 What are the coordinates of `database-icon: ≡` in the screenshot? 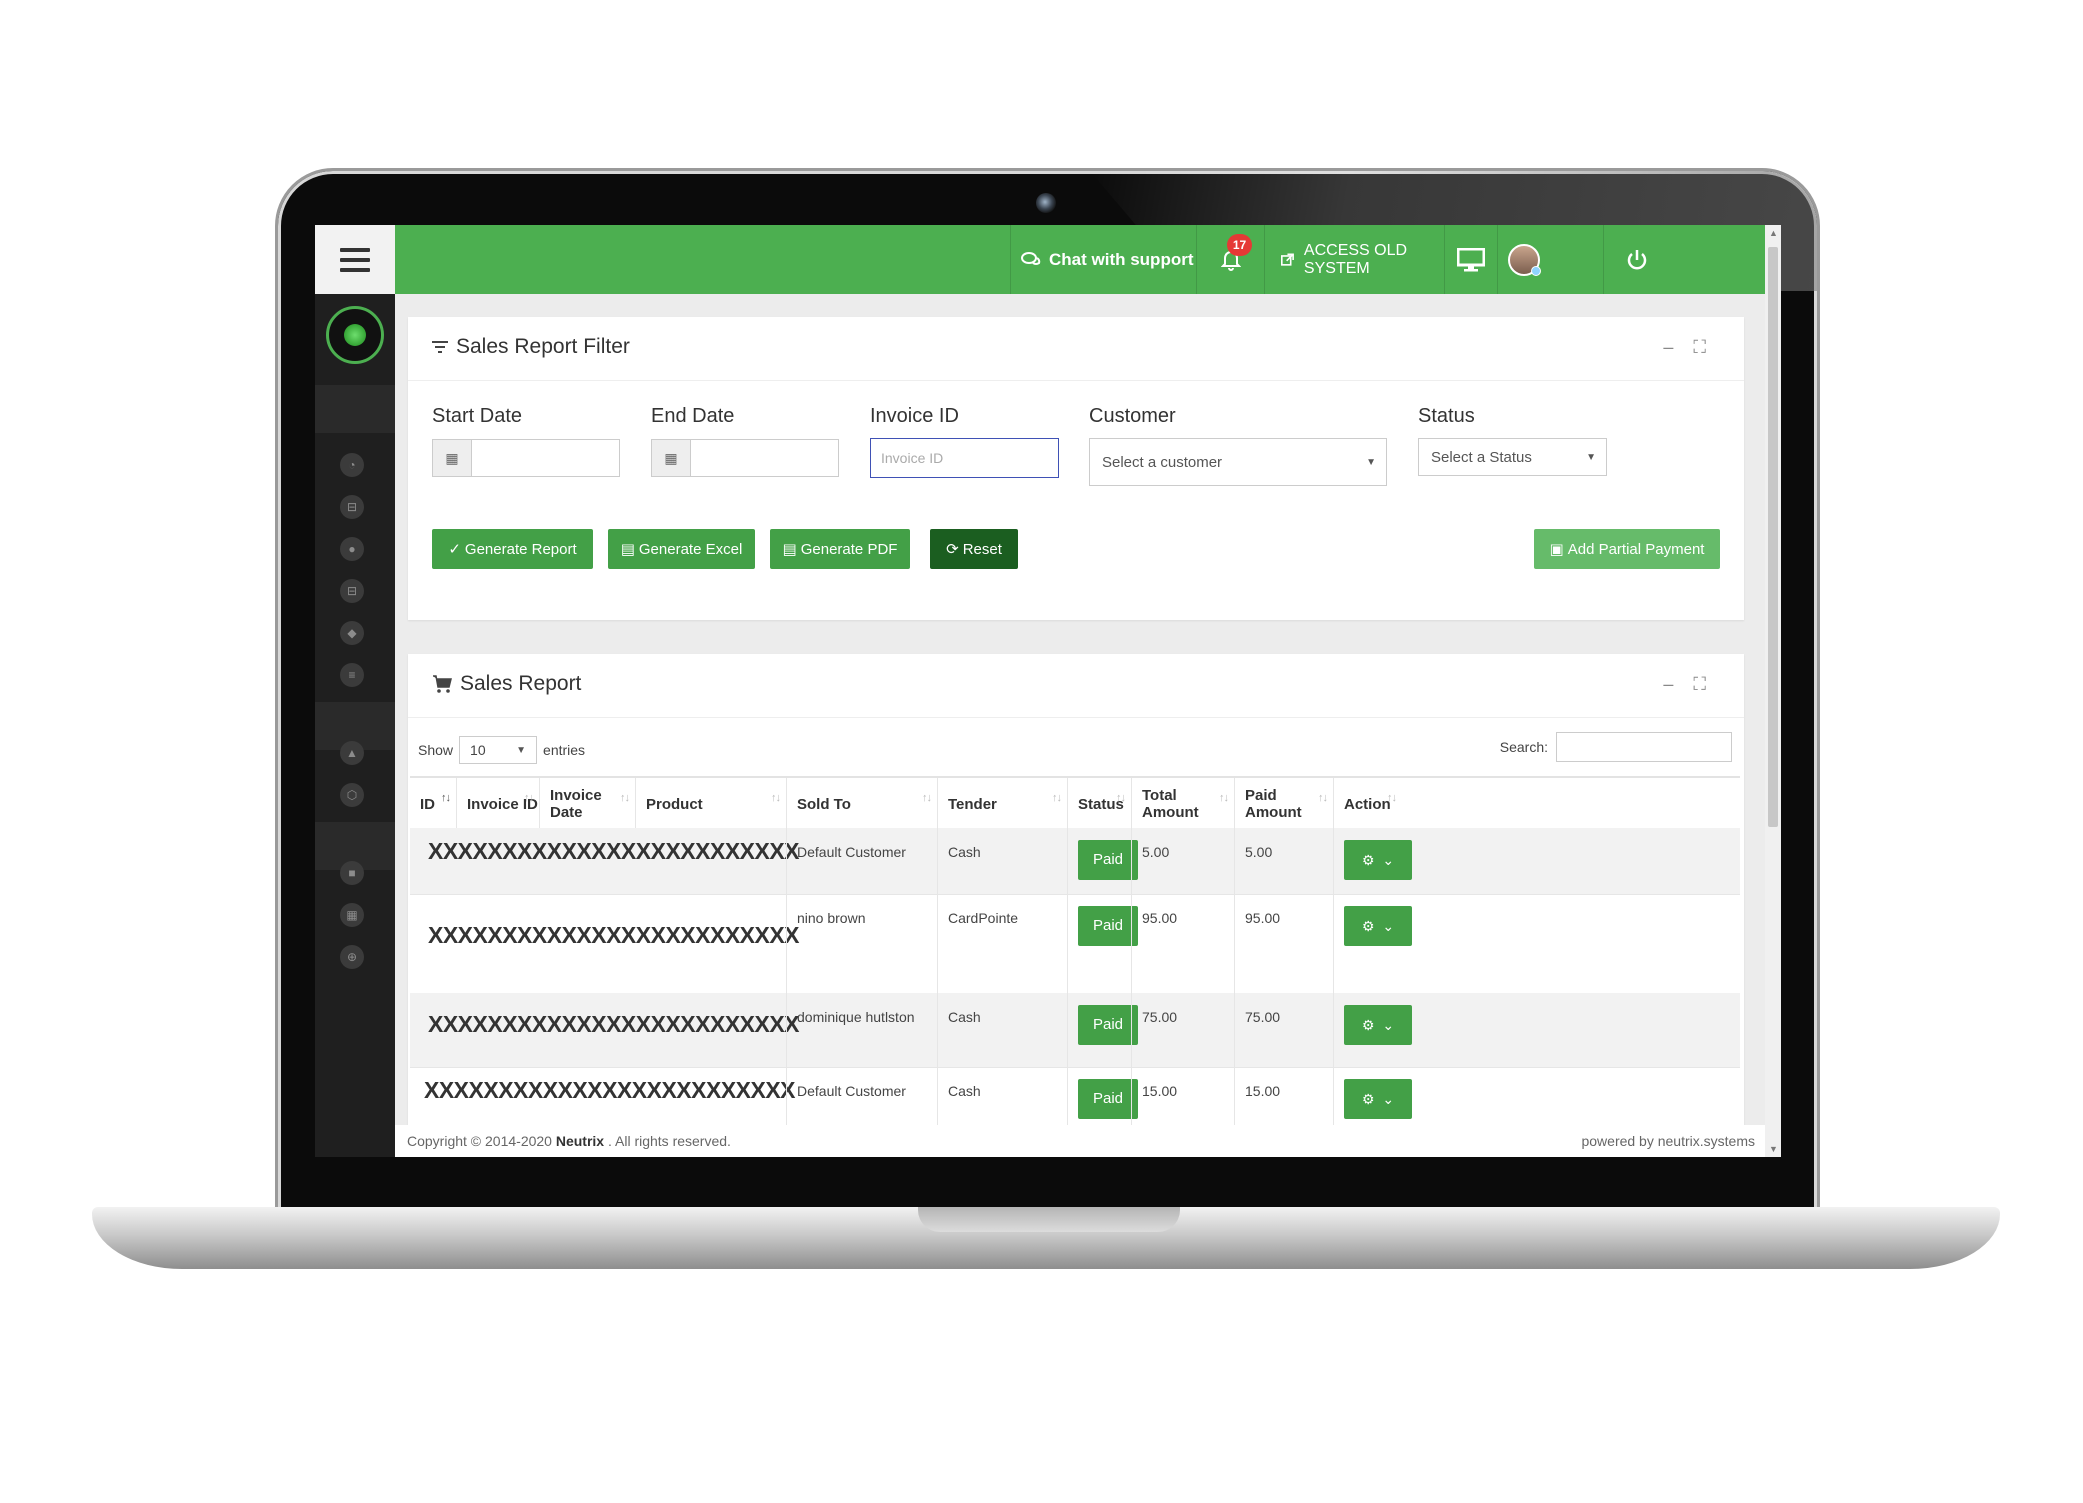 It's located at (352, 675).